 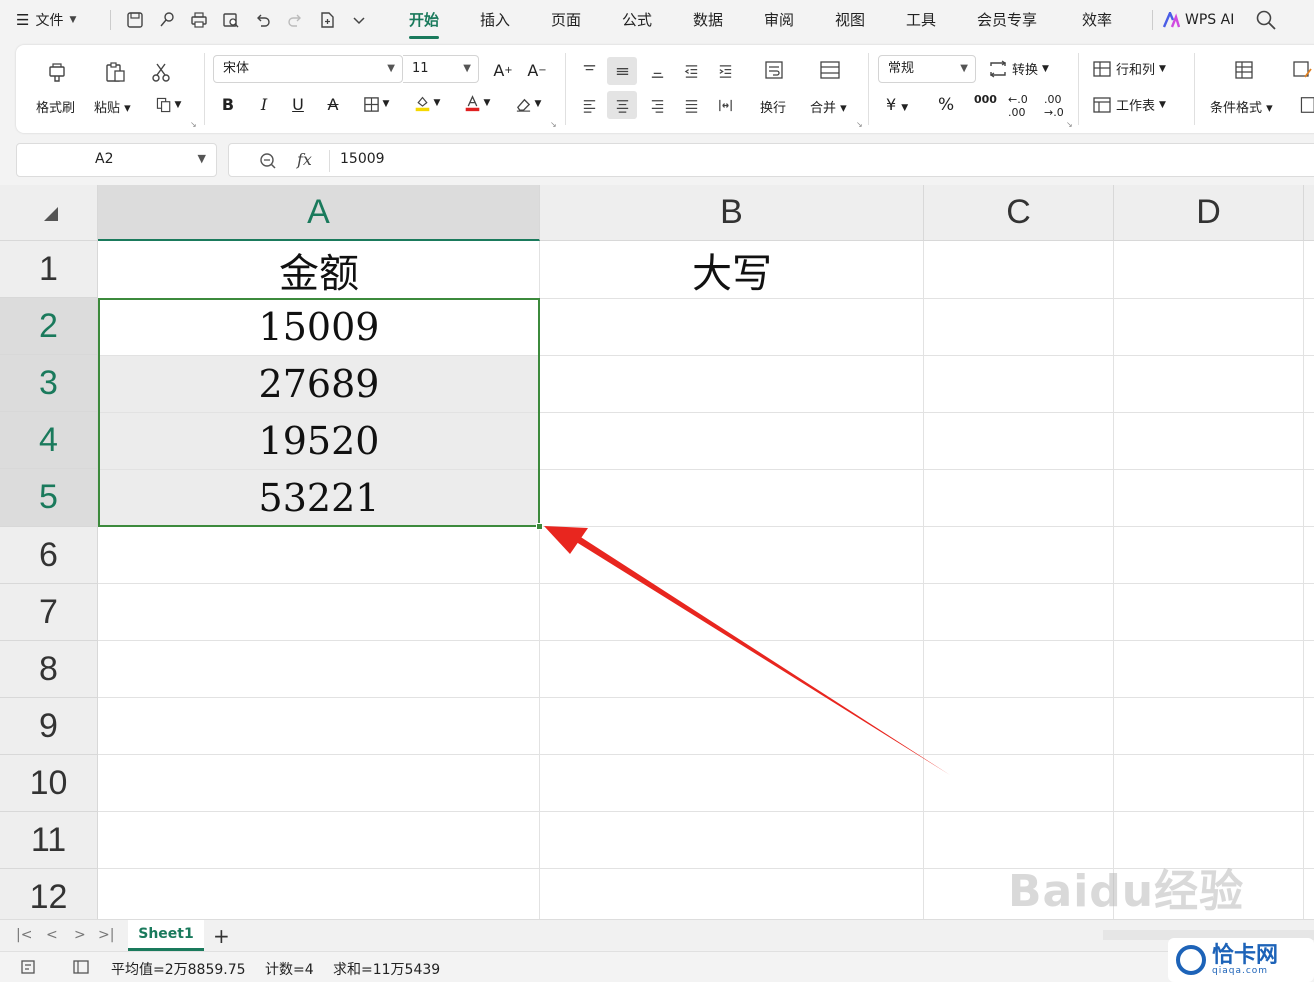 What do you see at coordinates (55, 106) in the screenshot?
I see `format-painter-label: 格式刷` at bounding box center [55, 106].